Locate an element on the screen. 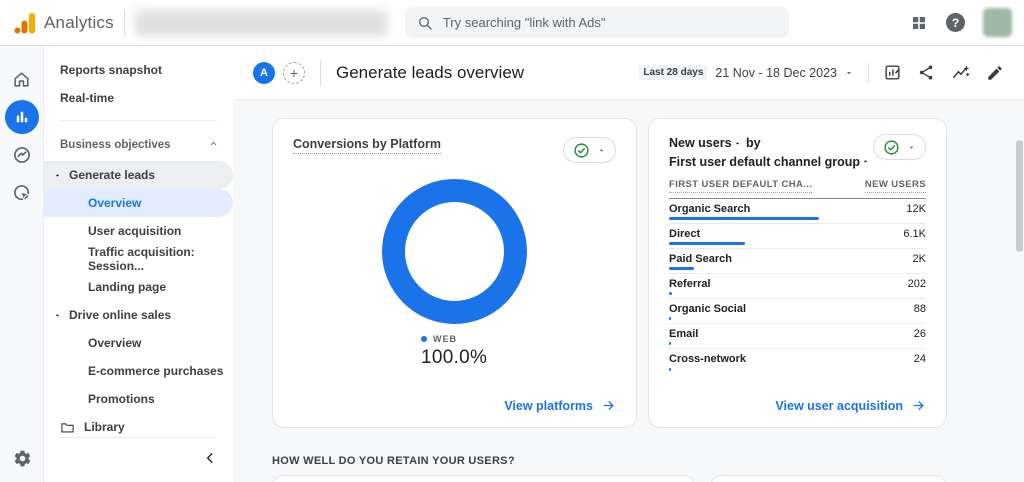 The height and width of the screenshot is (482, 1024). sidebar-item-label: Reports snapshot is located at coordinates (111, 70).